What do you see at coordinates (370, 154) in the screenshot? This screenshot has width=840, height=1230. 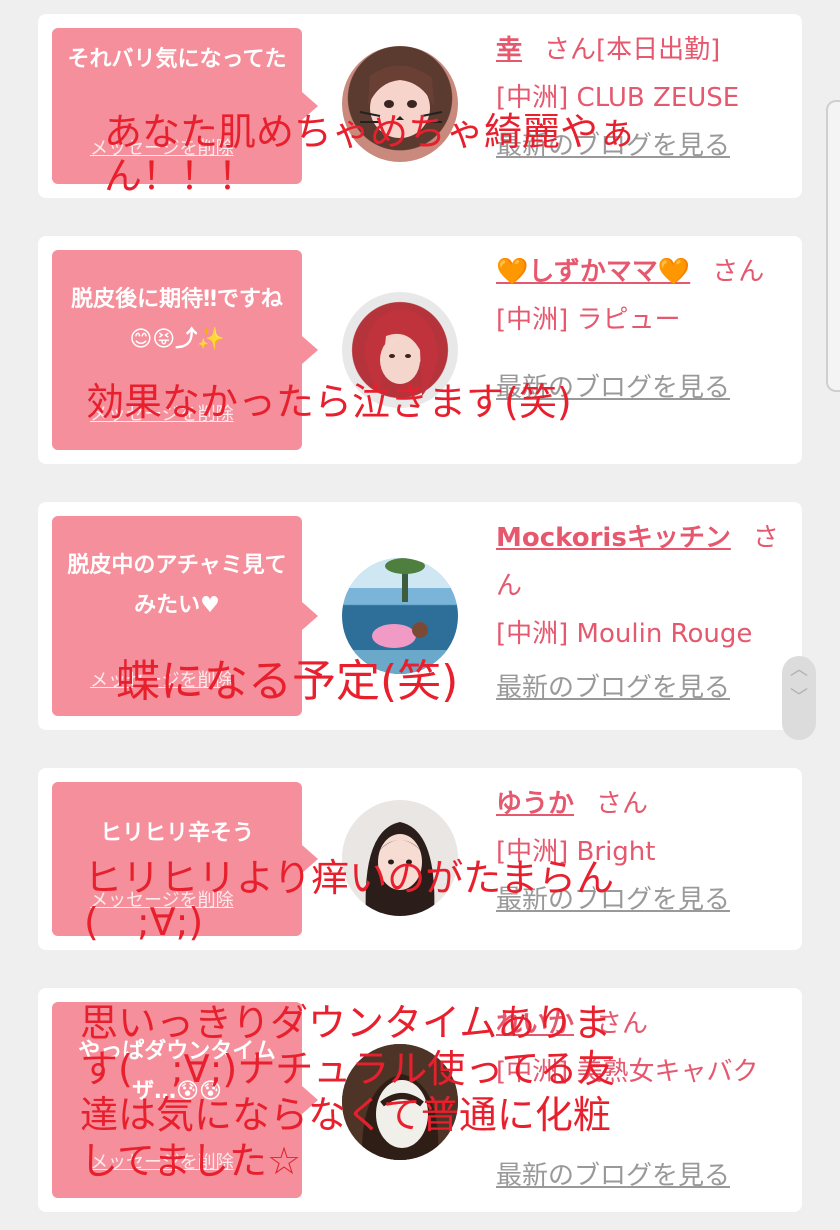 I see `reply-caption: あなた肌めちゃめちゃ綺麗やぁ ん！！！` at bounding box center [370, 154].